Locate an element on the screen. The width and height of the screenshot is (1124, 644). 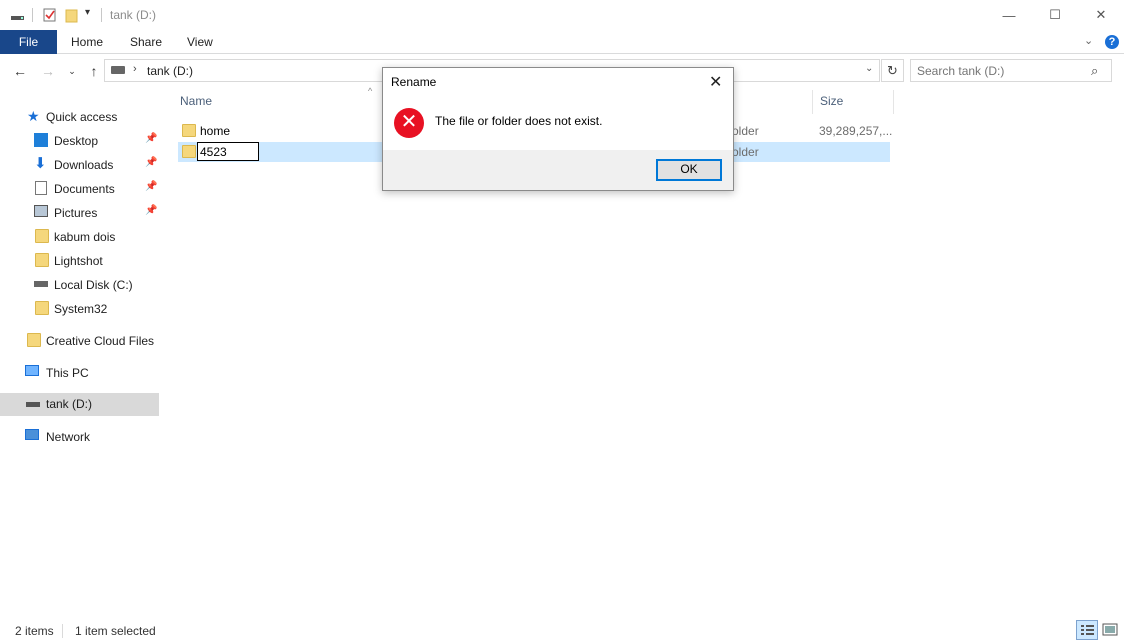
sidebar-item-label: System32 is located at coordinates (81, 309).